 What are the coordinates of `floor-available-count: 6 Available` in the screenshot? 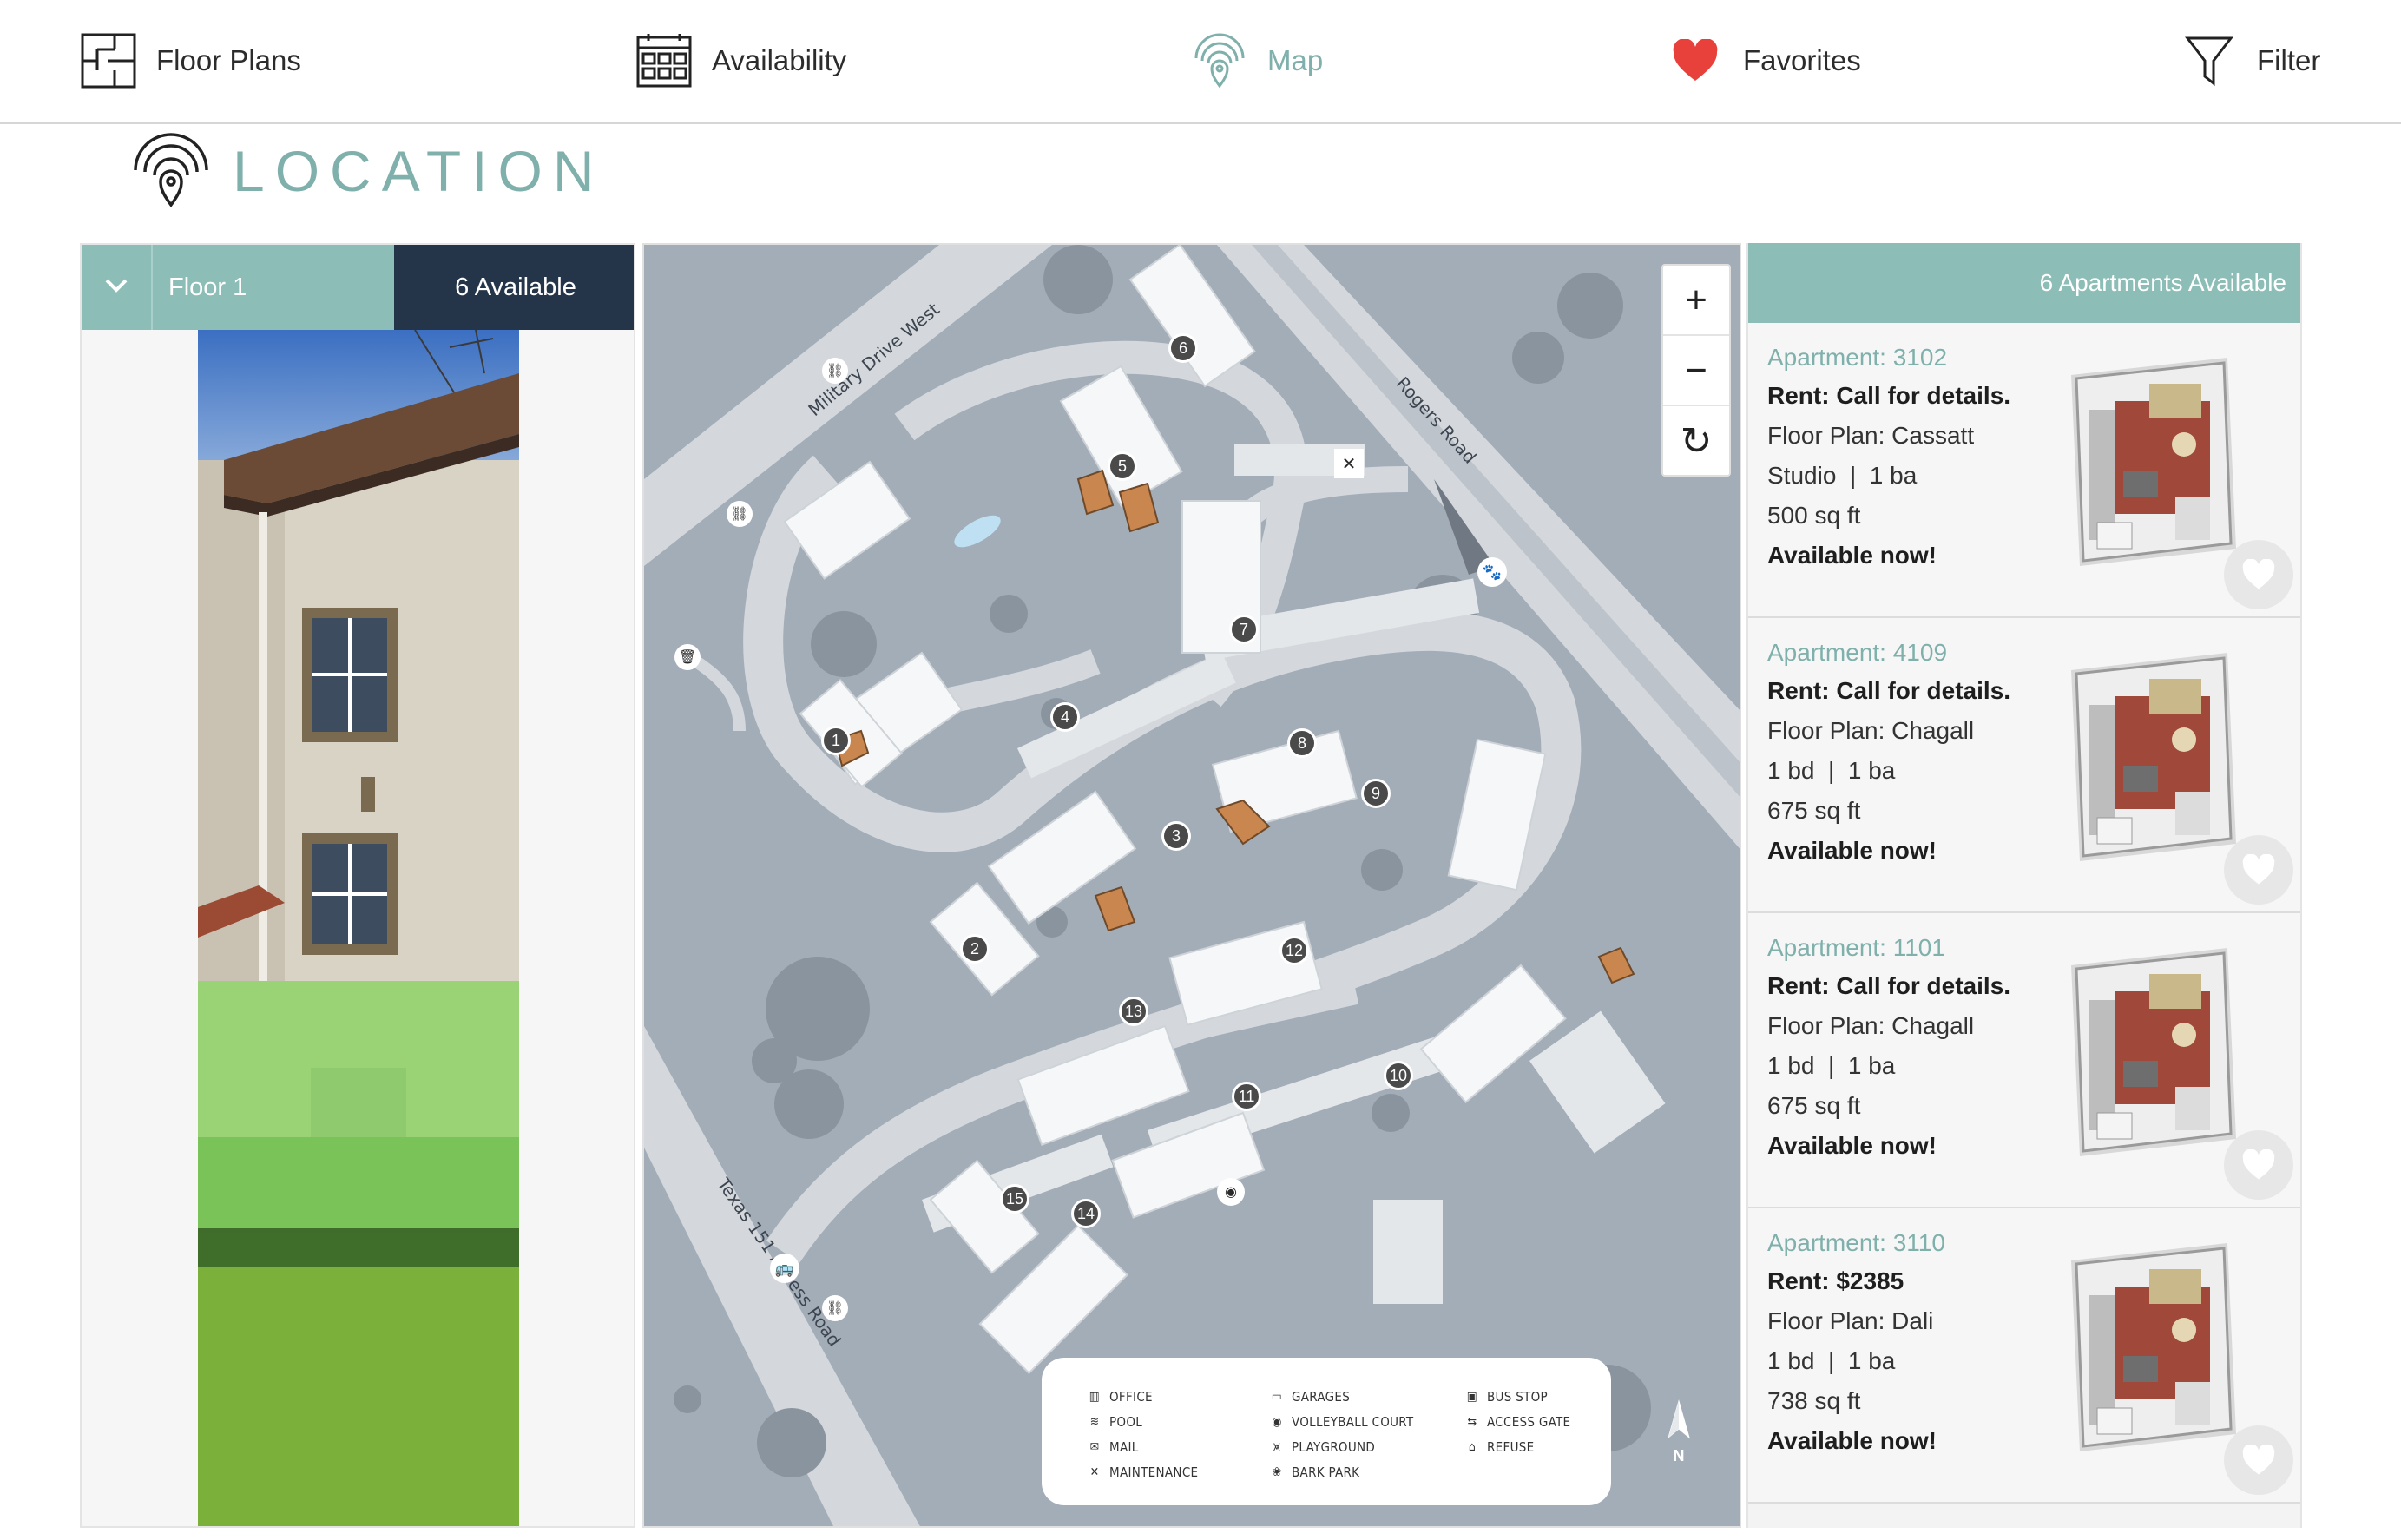 It's located at (514, 288).